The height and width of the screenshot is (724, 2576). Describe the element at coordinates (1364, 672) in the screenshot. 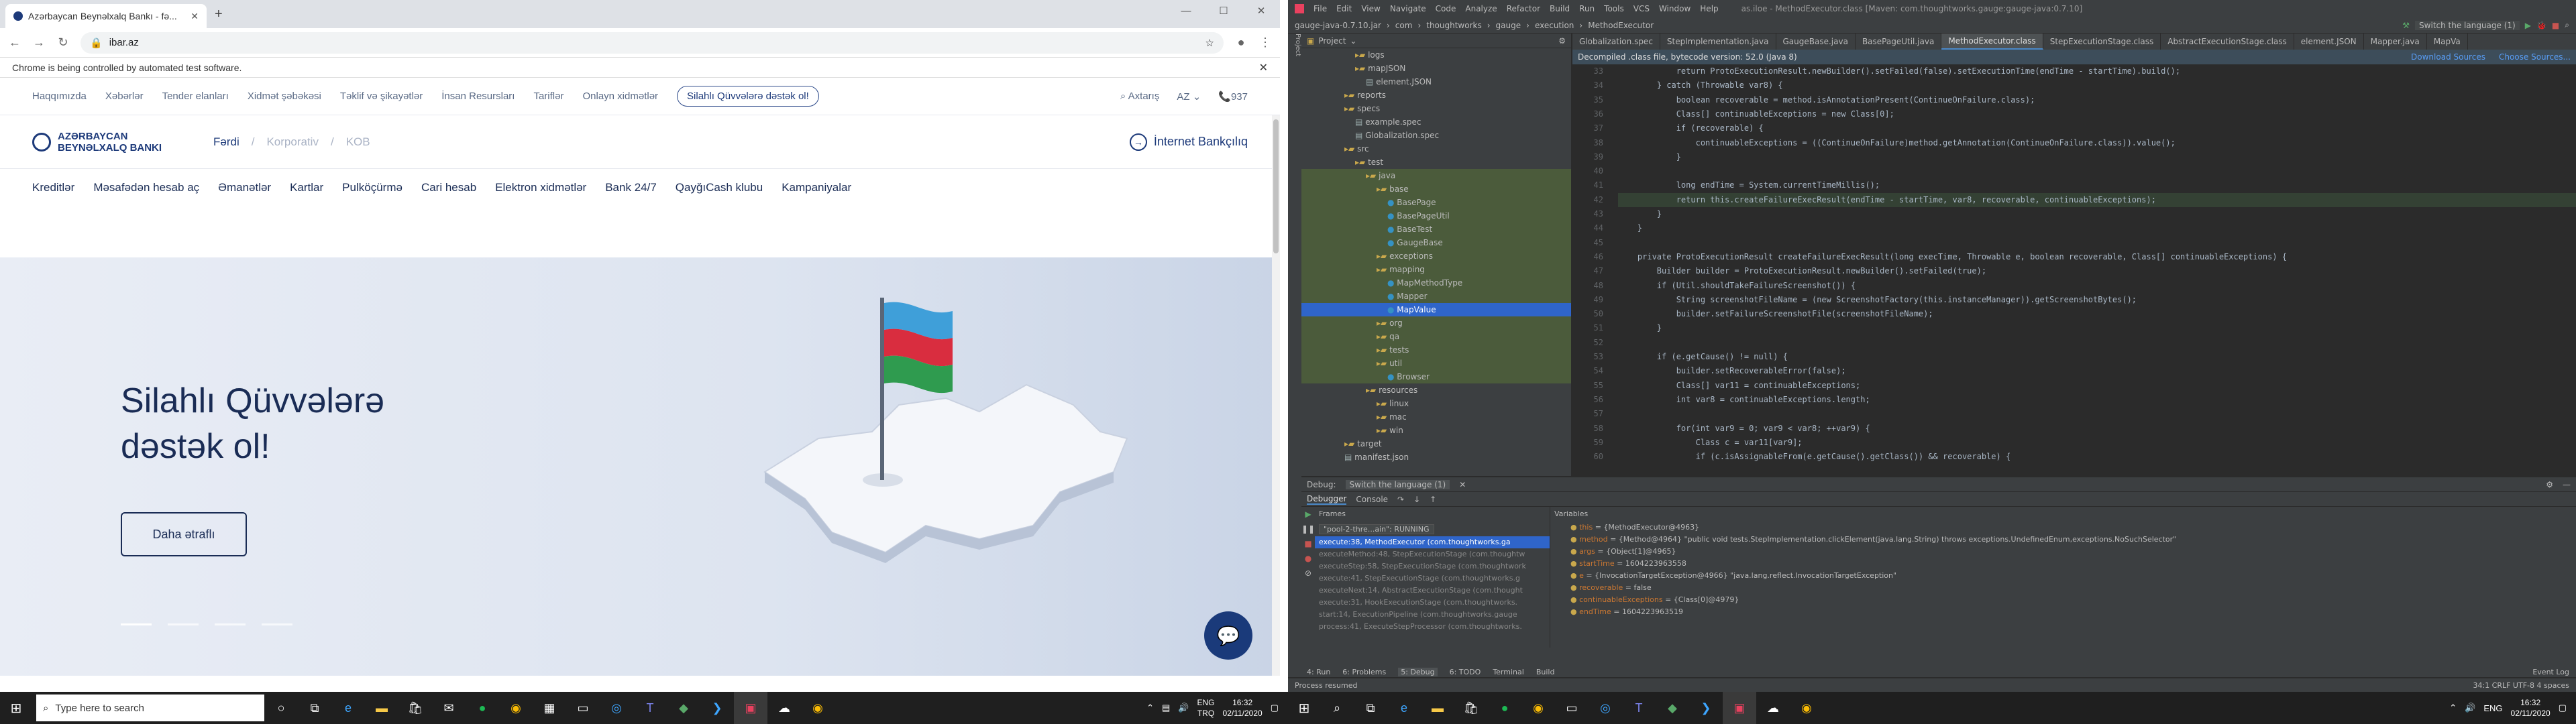

I see `tool-tab: 6: Problems` at that location.